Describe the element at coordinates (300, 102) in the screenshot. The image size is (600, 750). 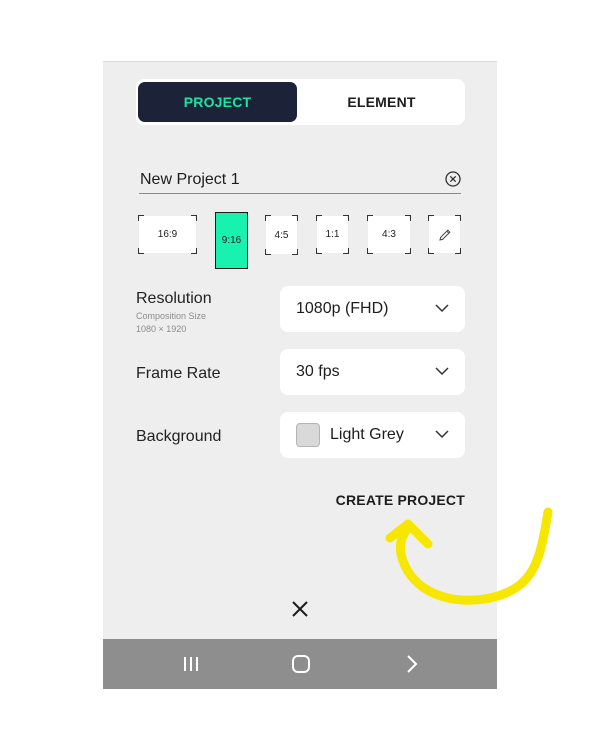
I see `mode-segmented-control: PROJECT ELEMENT` at that location.